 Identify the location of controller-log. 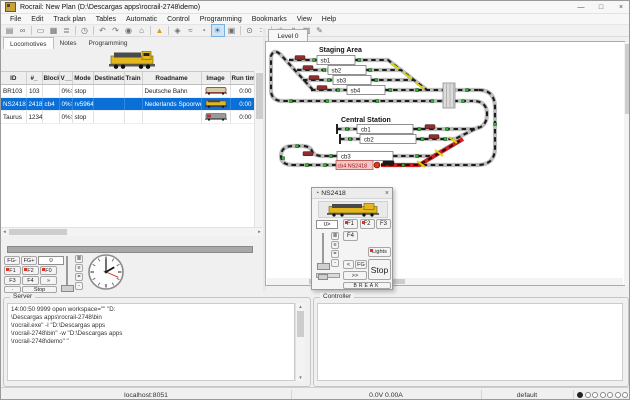
(470, 342).